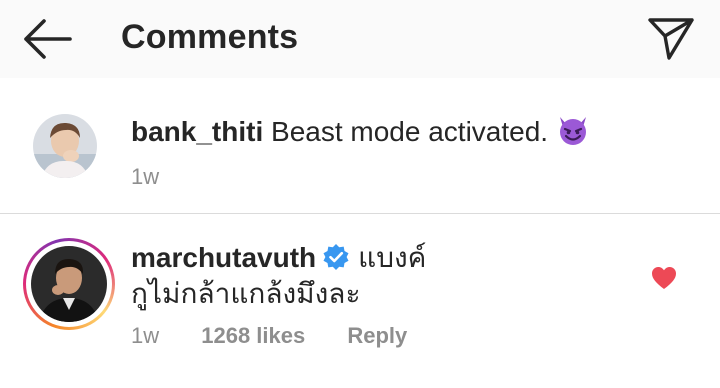  I want to click on comment-timestamp: 1w, so click(145, 335).